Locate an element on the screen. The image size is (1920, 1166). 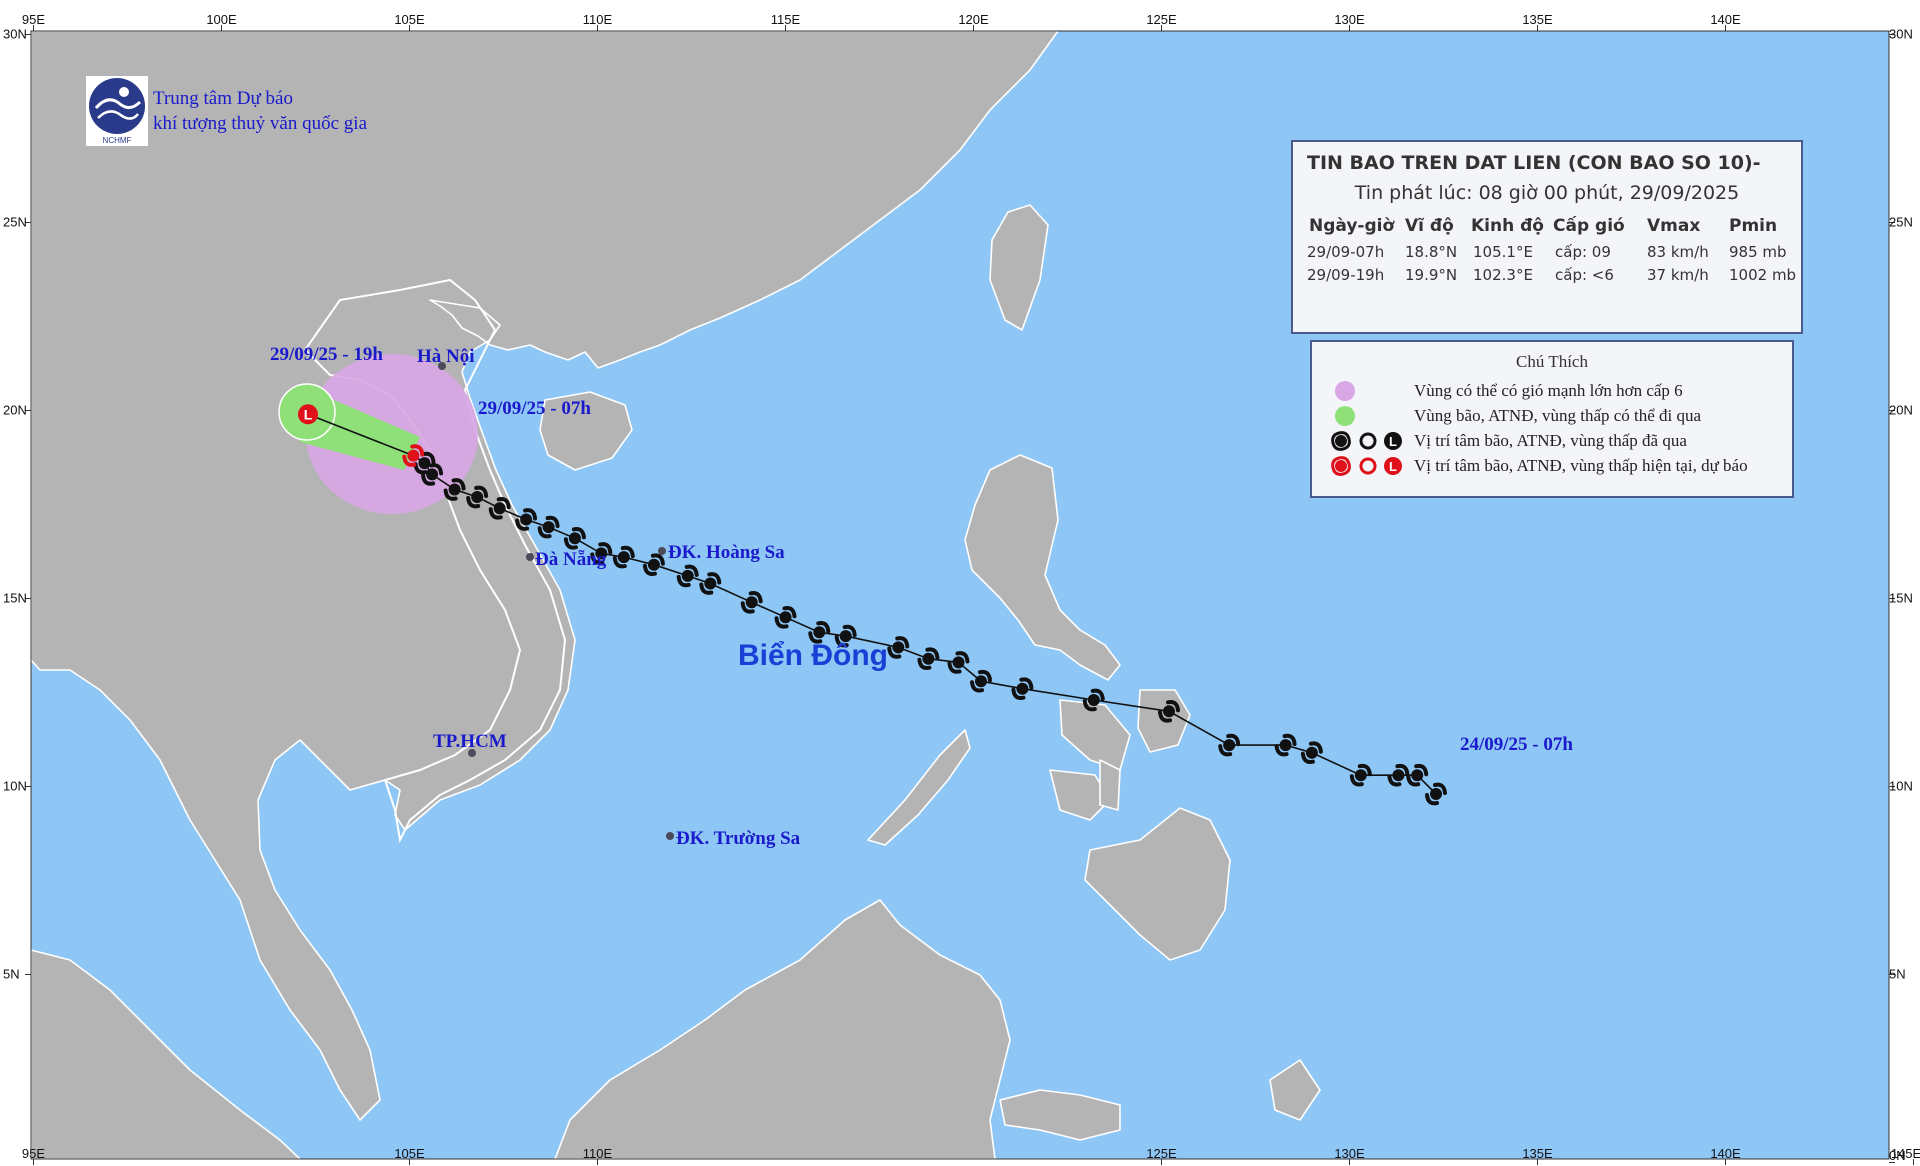
bulletin-cell: cấp: 09 is located at coordinates (1583, 252).